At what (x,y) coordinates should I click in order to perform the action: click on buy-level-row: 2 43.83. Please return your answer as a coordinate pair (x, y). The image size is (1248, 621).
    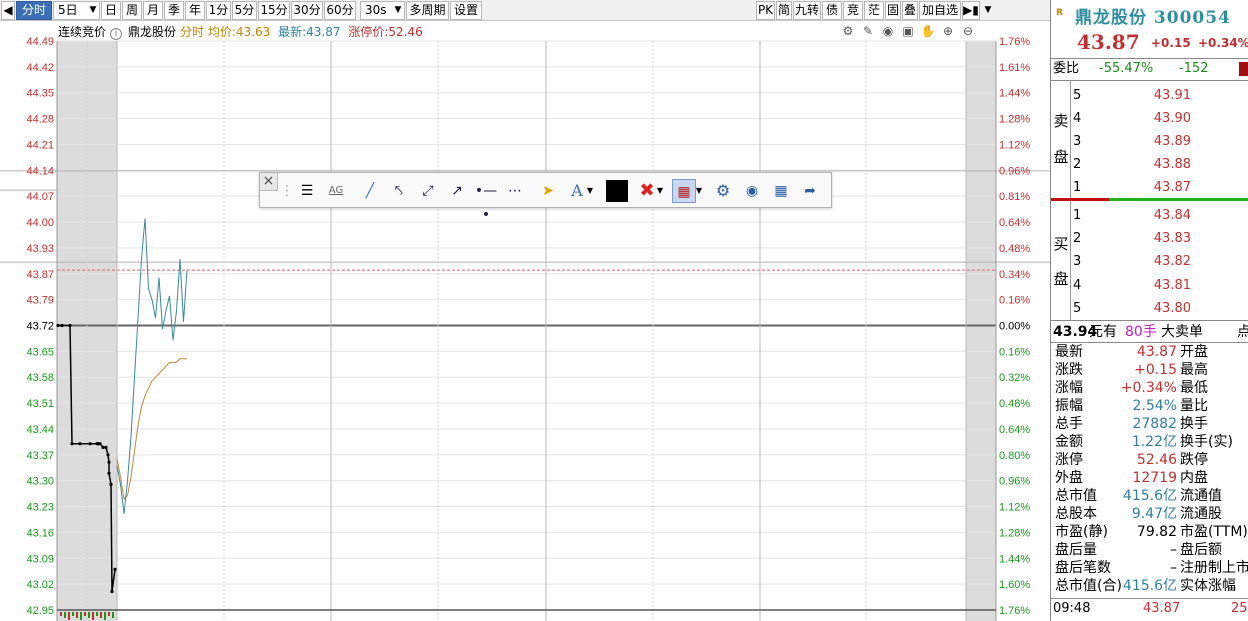
    Looking at the image, I should click on (1149, 238).